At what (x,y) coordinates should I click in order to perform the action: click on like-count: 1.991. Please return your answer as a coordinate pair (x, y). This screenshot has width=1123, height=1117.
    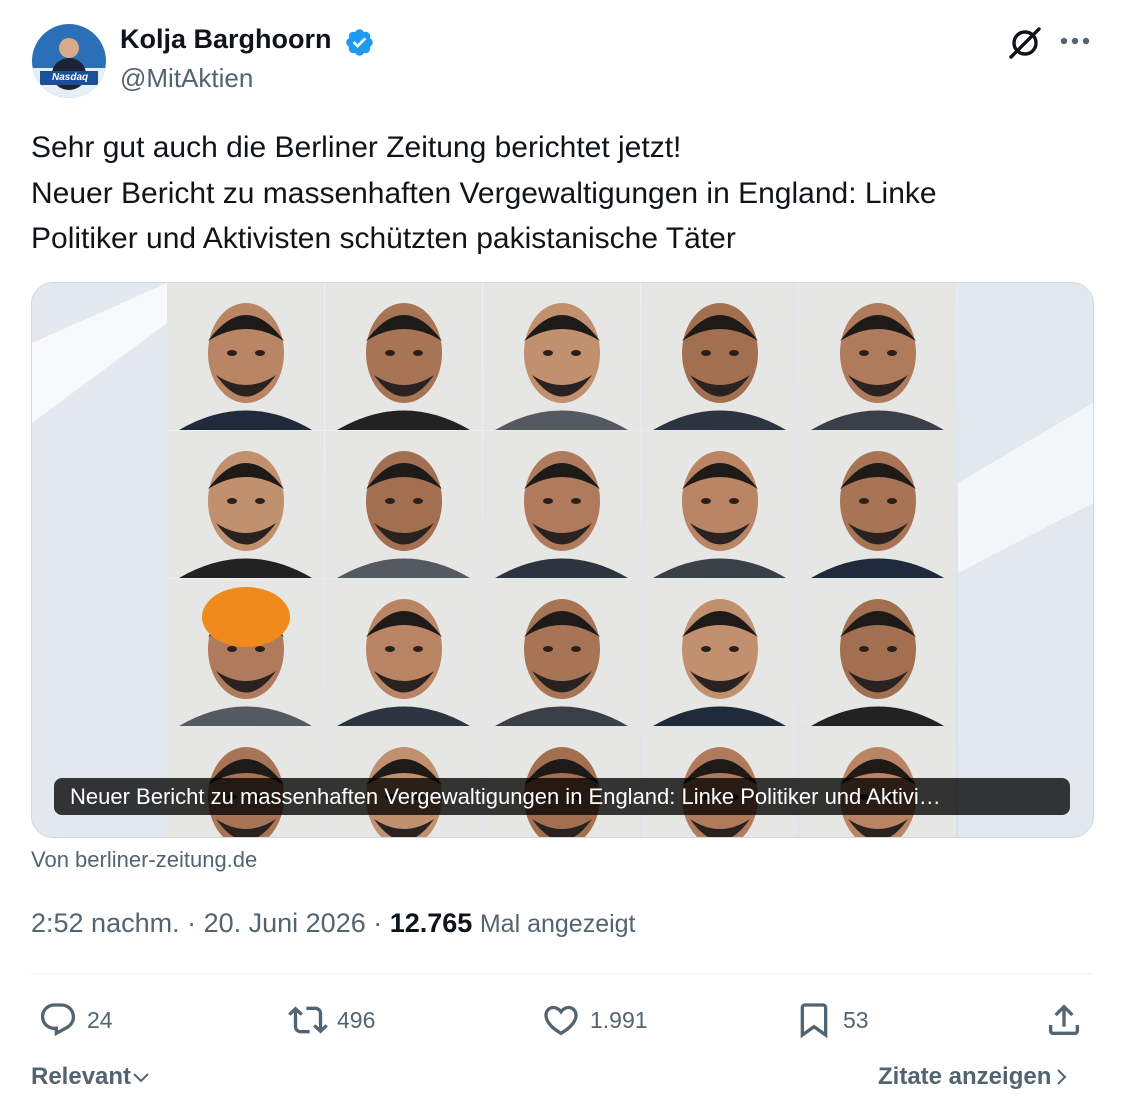
    Looking at the image, I should click on (619, 1019).